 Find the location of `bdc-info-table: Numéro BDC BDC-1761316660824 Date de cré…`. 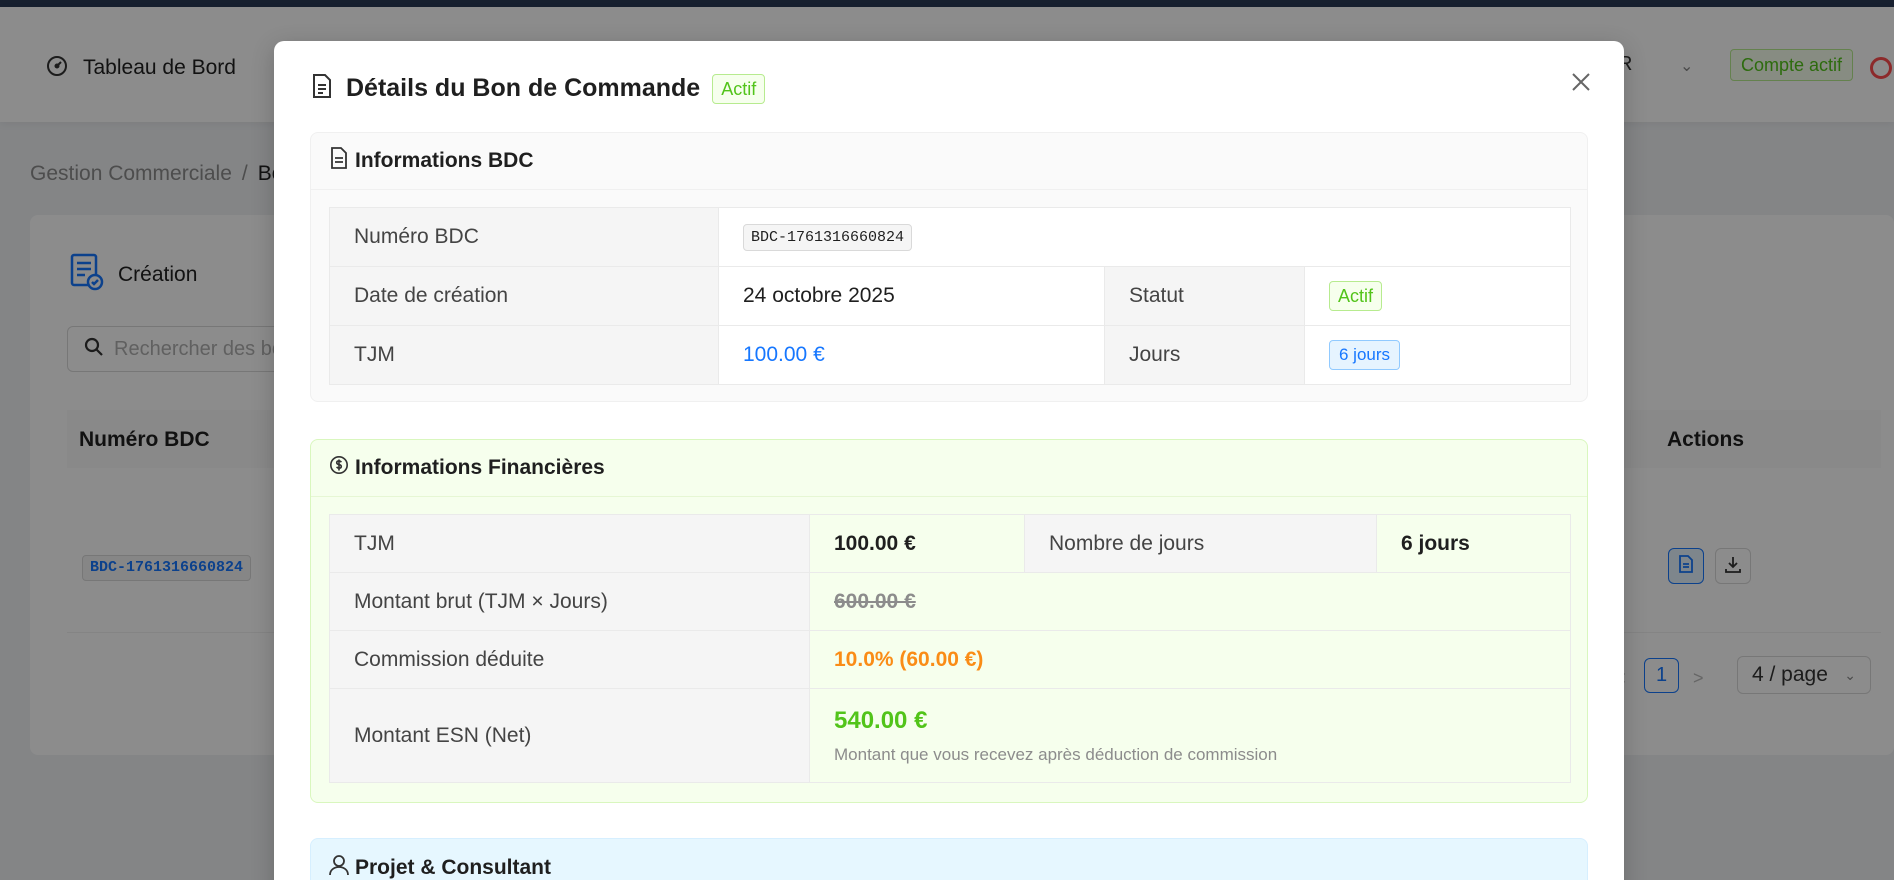

bdc-info-table: Numéro BDC BDC-1761316660824 Date de cré… is located at coordinates (950, 296).